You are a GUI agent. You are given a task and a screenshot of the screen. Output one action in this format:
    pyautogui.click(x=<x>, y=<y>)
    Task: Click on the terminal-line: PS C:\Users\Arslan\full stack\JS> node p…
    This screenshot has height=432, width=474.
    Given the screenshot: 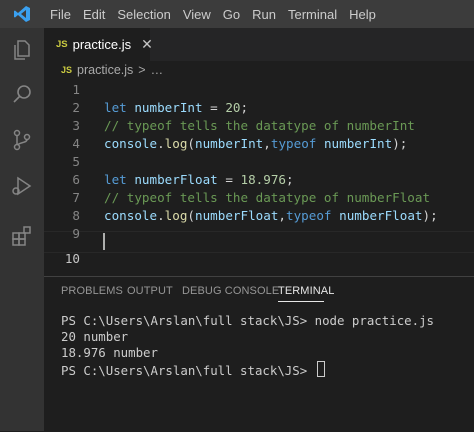 What is the action you would take?
    pyautogui.click(x=247, y=320)
    